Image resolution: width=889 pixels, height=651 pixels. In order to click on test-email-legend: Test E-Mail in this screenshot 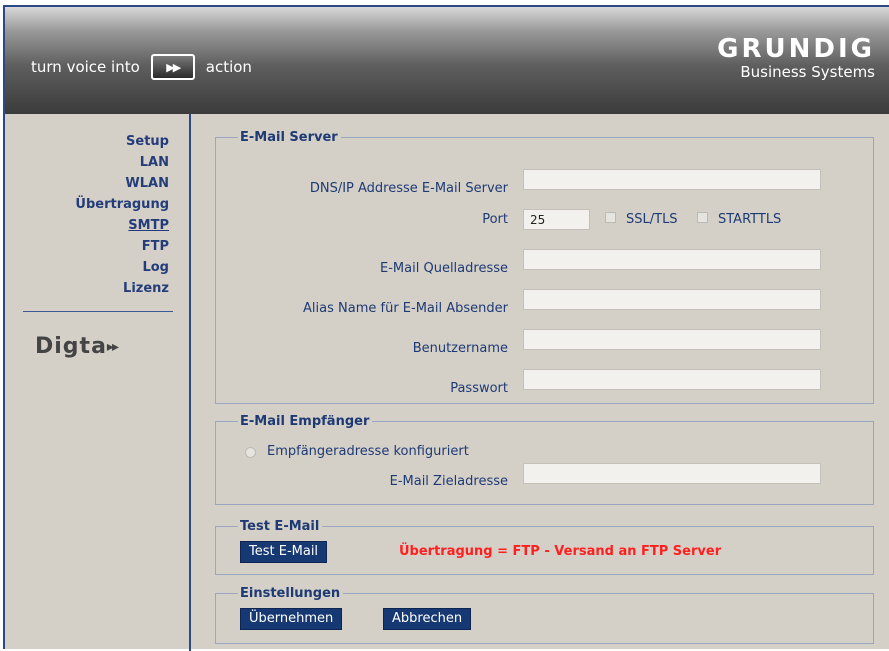, I will do `click(280, 526)`.